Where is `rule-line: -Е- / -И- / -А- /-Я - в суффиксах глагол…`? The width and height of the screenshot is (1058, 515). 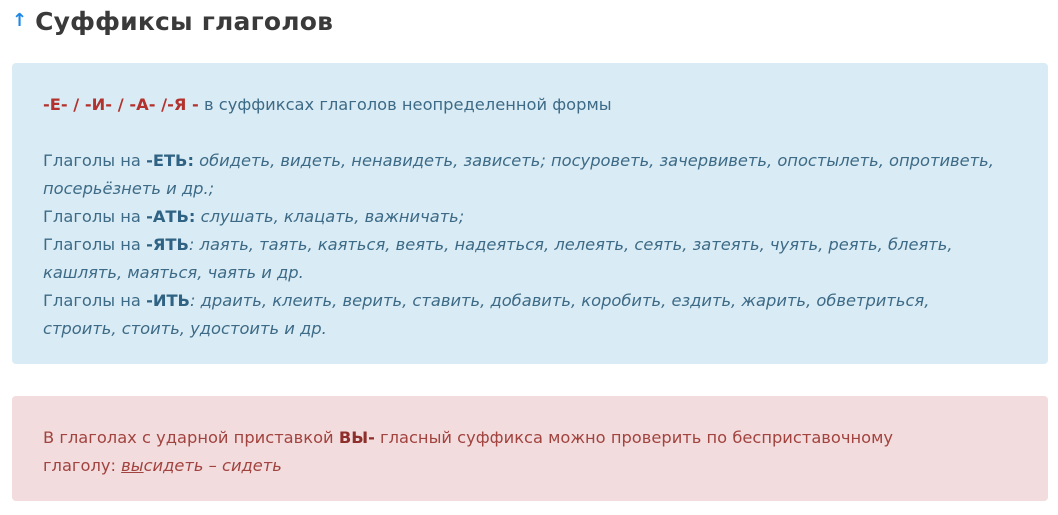
rule-line: -Е- / -И- / -А- /-Я - в суффиксах глагол… is located at coordinates (530, 105).